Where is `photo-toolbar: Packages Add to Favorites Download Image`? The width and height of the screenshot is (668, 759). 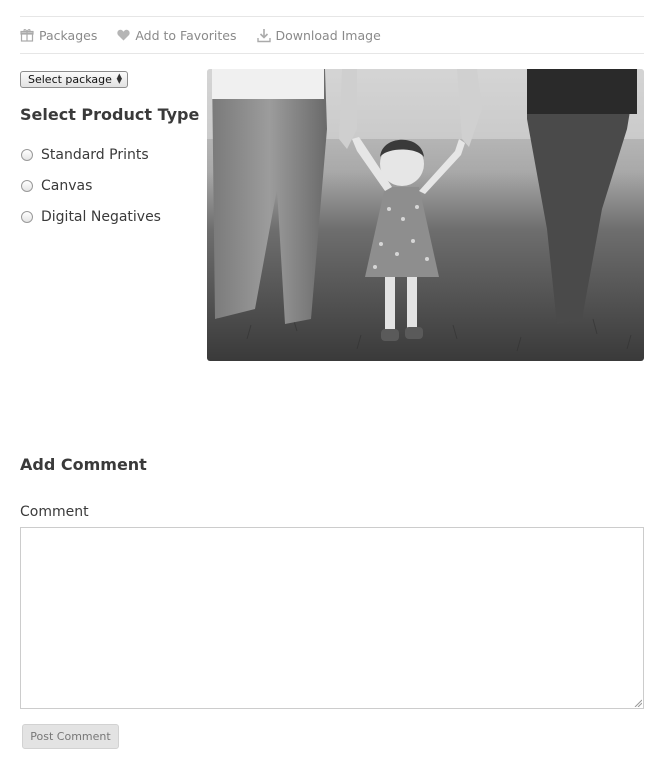
photo-toolbar: Packages Add to Favorites Download Image is located at coordinates (210, 35).